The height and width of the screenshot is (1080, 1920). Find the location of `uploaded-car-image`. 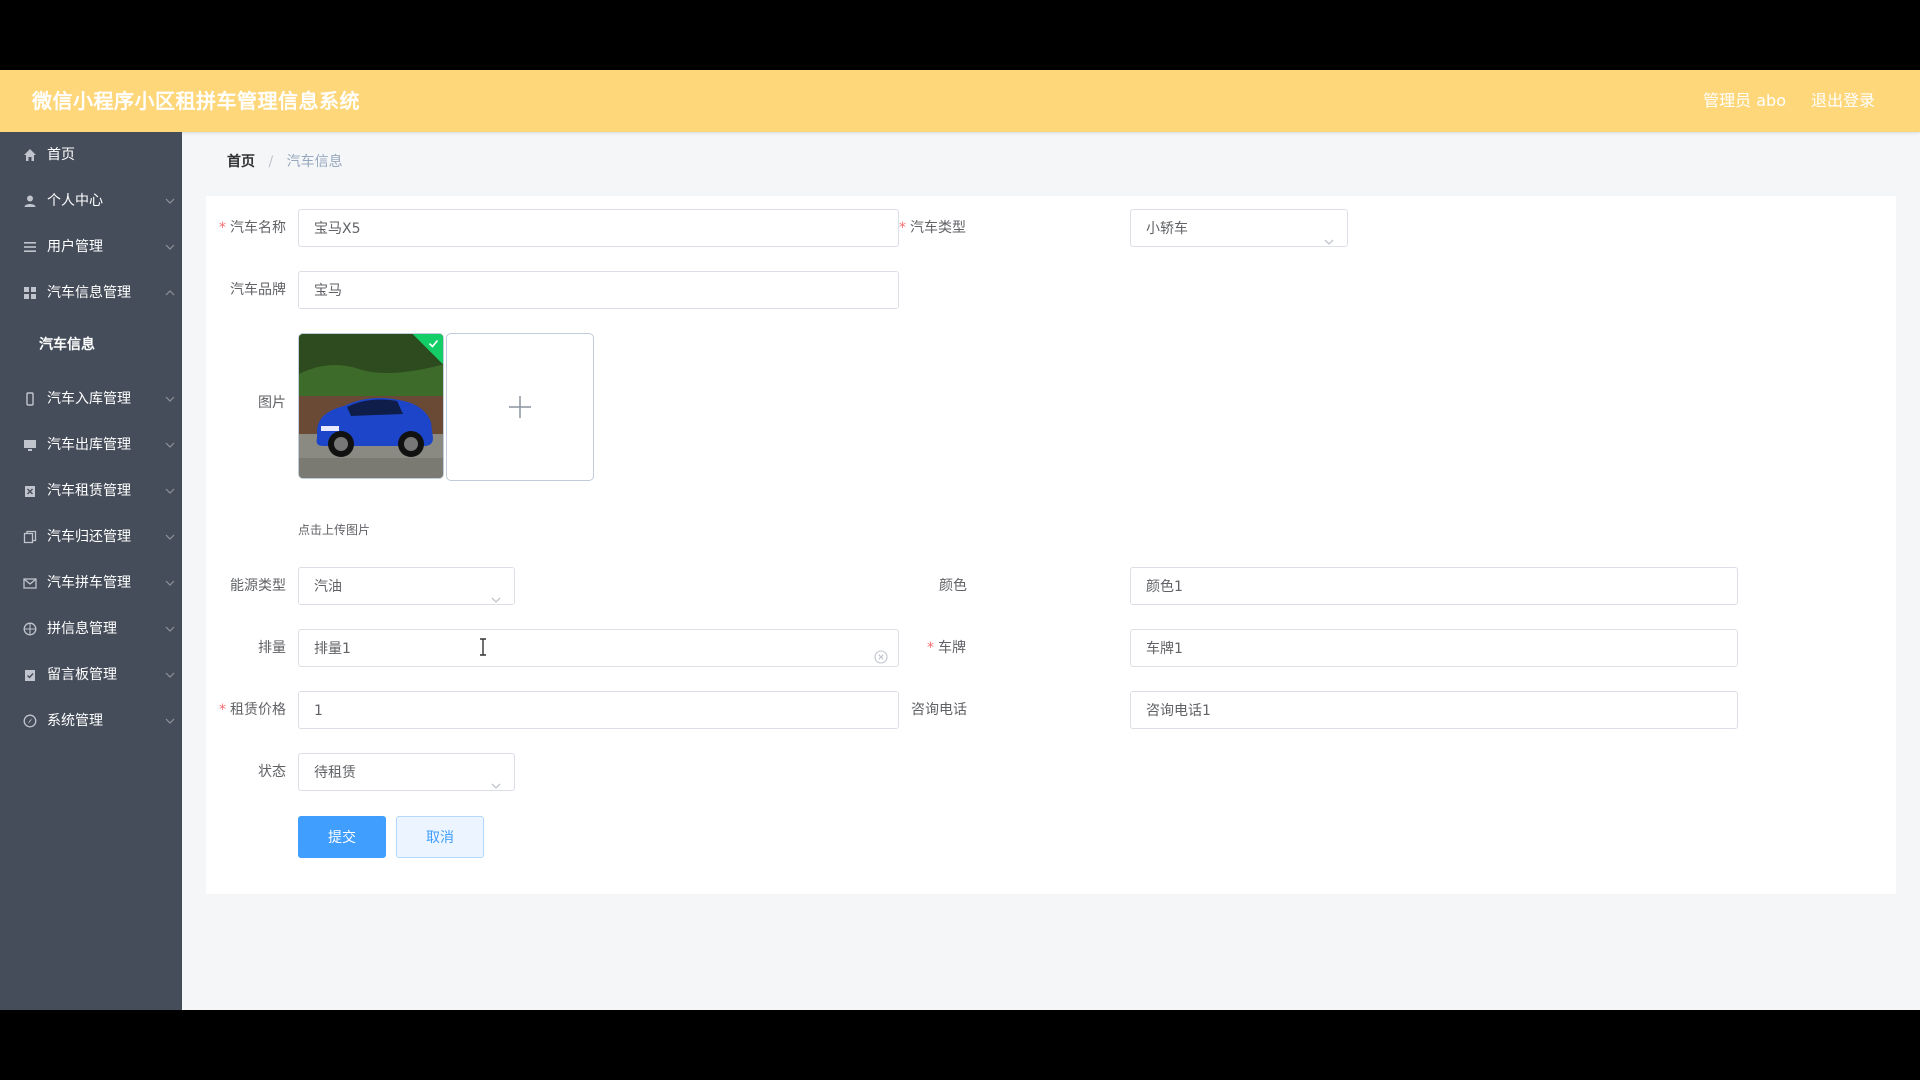

uploaded-car-image is located at coordinates (371, 406).